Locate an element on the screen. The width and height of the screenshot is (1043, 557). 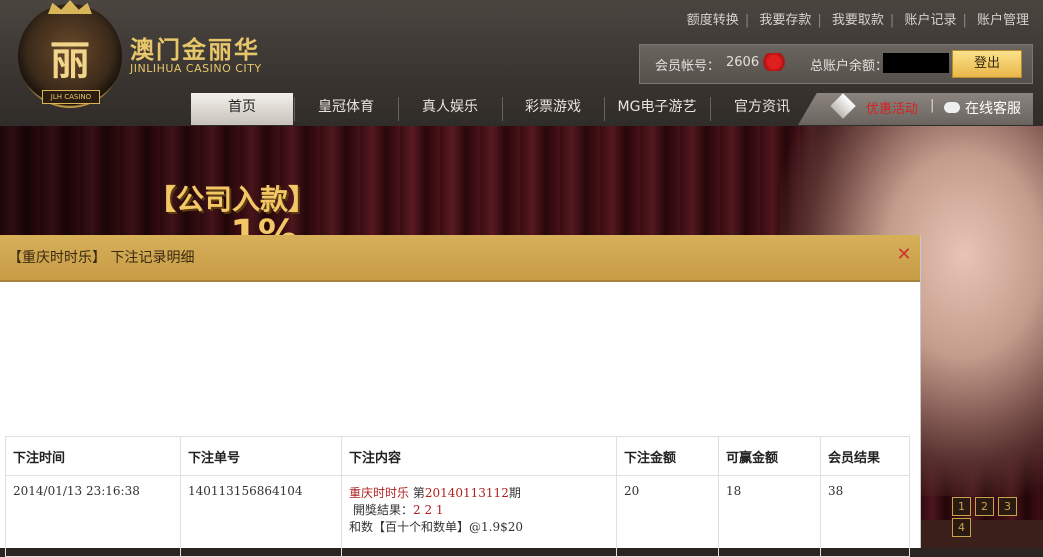
logo-band: JLH CASINO is located at coordinates (71, 97).